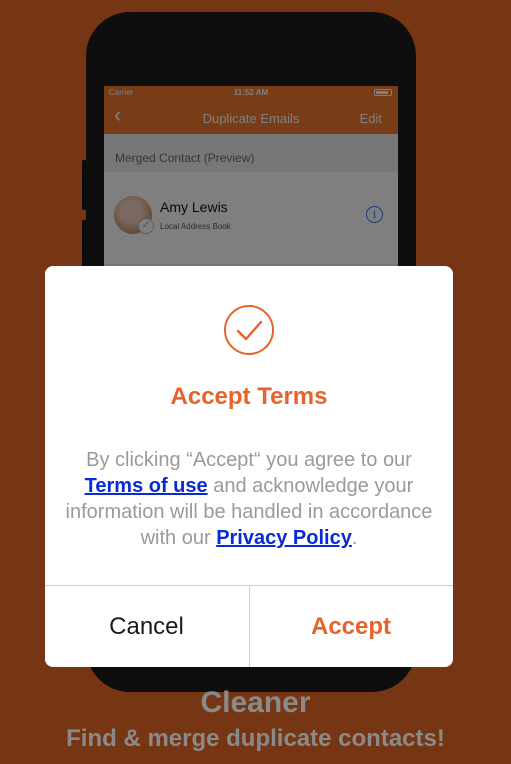 This screenshot has width=511, height=764. What do you see at coordinates (284, 538) in the screenshot?
I see `privacy-policy-link: Privacy Policy` at bounding box center [284, 538].